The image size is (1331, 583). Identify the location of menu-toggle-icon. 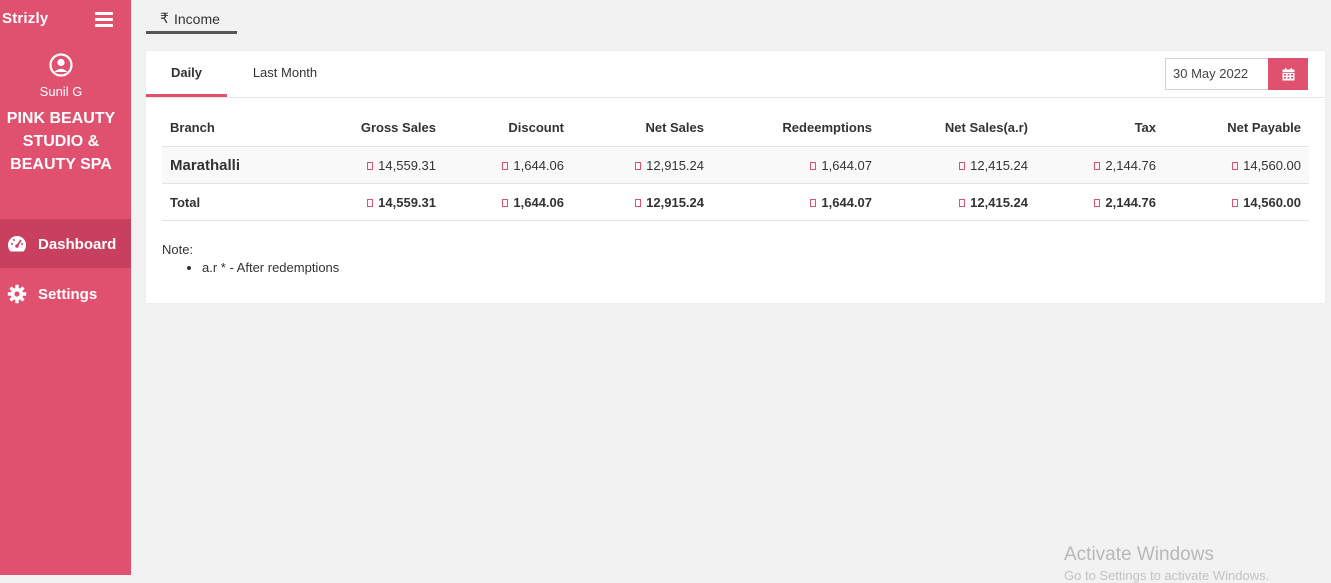
(104, 19).